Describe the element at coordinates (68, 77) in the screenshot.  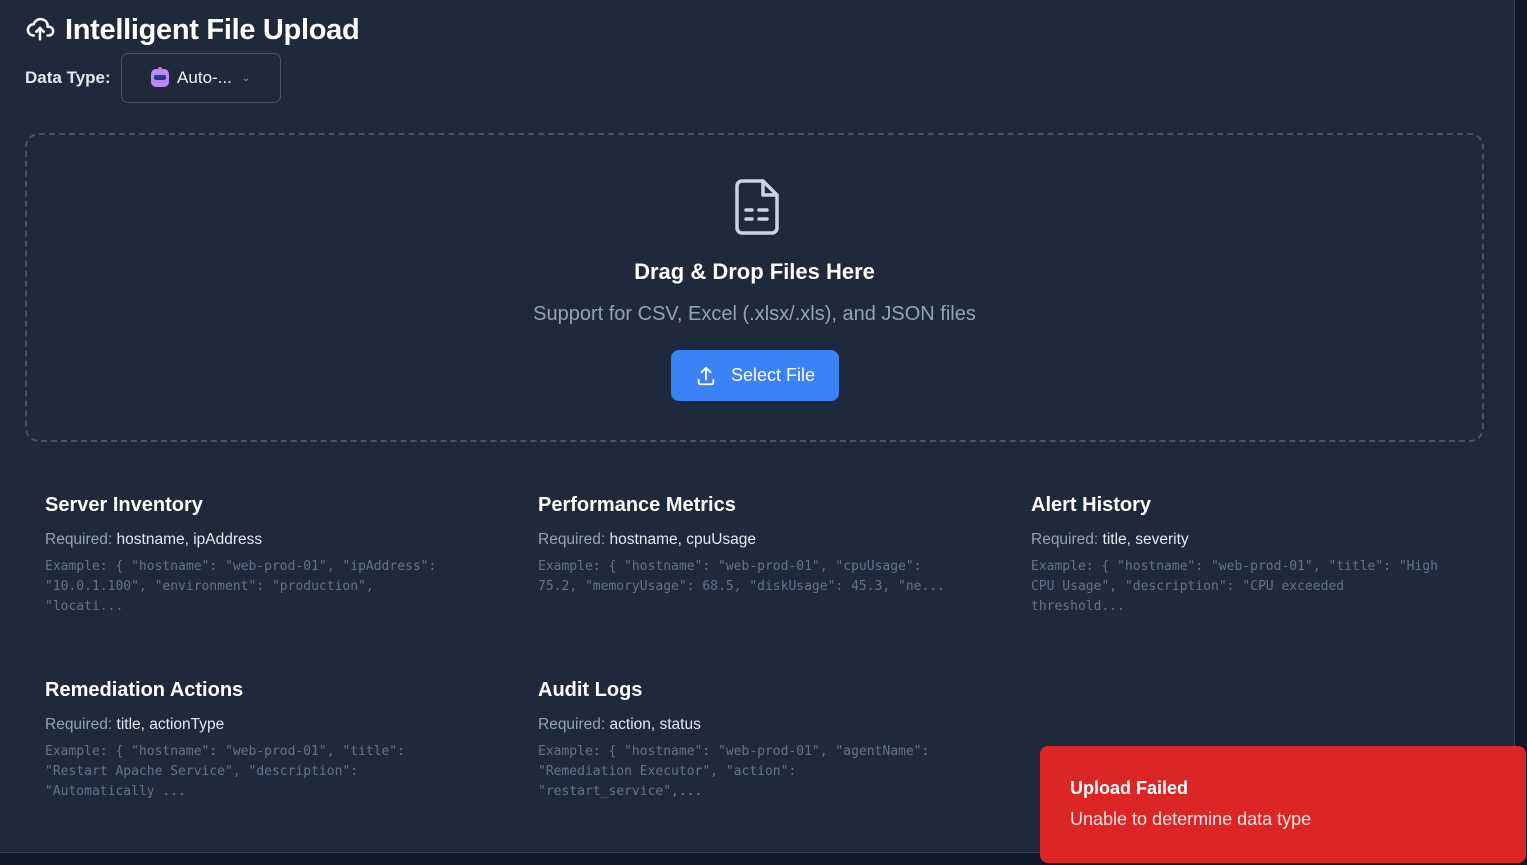
I see `data-type-label: Data Type:` at that location.